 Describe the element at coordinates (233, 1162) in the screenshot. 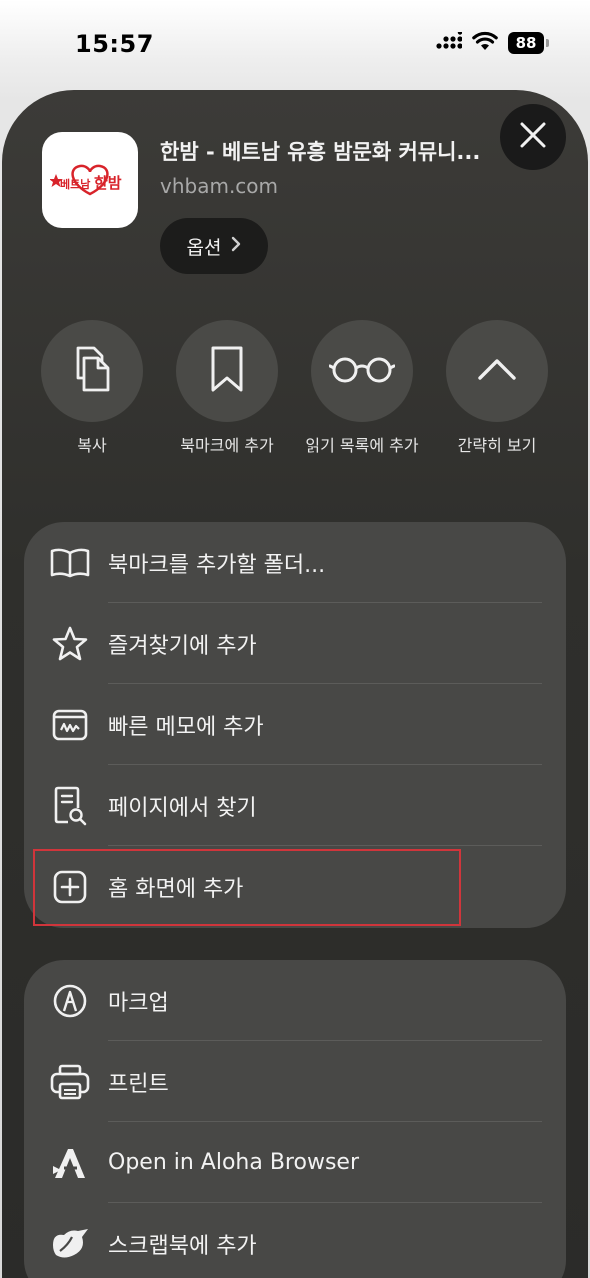

I see `menu-label: Open in Aloha Browser` at that location.